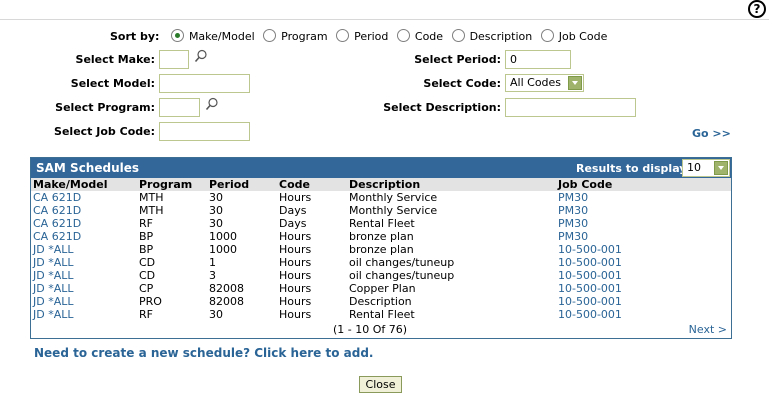 The image size is (769, 407). What do you see at coordinates (312, 184) in the screenshot?
I see `col-code: Code` at bounding box center [312, 184].